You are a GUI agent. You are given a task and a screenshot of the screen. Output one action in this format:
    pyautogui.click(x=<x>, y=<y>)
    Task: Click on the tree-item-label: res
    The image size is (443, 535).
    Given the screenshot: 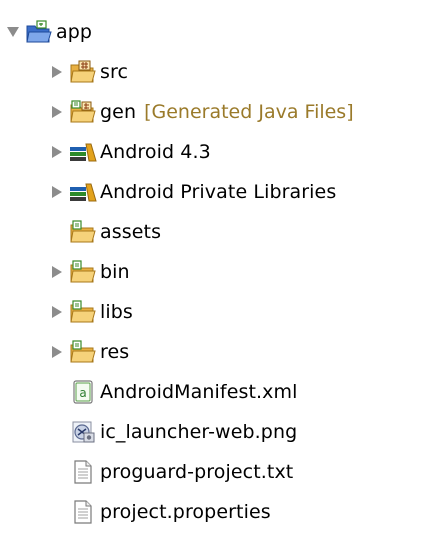 What is the action you would take?
    pyautogui.click(x=115, y=352)
    